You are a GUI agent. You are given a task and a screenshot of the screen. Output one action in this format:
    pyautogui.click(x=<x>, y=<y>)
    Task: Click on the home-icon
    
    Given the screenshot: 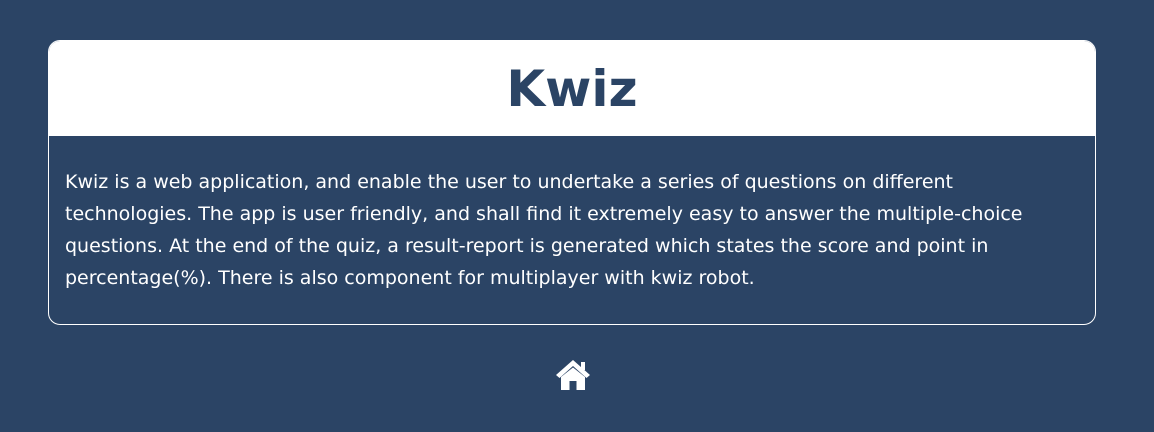 What is the action you would take?
    pyautogui.click(x=573, y=375)
    